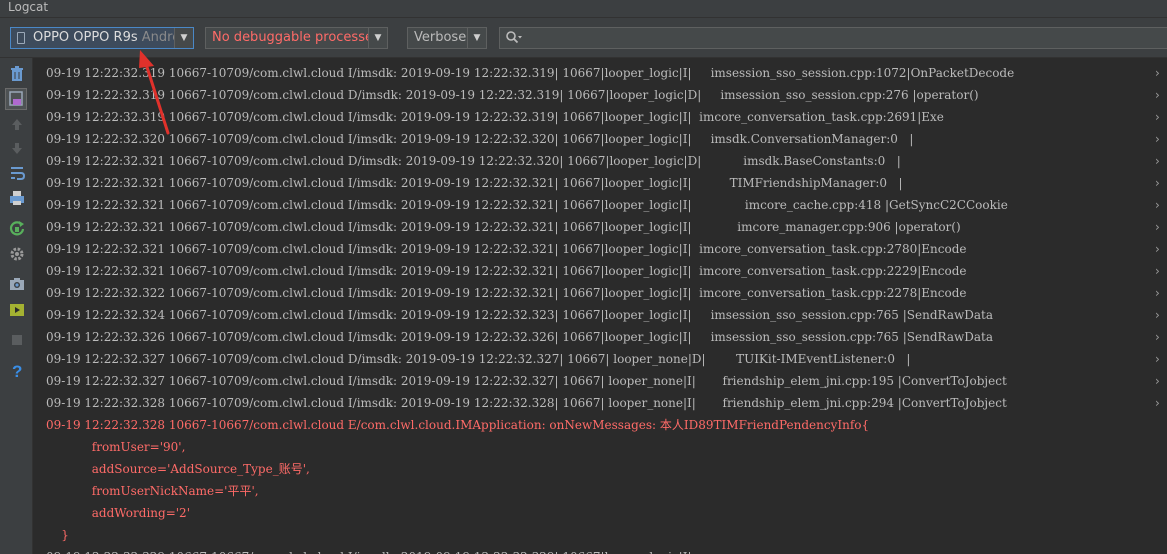 This screenshot has height=554, width=1167. What do you see at coordinates (17, 198) in the screenshot?
I see `print-icon` at bounding box center [17, 198].